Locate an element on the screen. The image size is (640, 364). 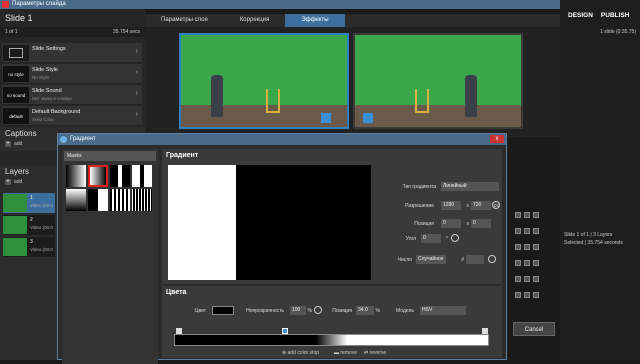
position-label: Позиция is located at coordinates (424, 224).